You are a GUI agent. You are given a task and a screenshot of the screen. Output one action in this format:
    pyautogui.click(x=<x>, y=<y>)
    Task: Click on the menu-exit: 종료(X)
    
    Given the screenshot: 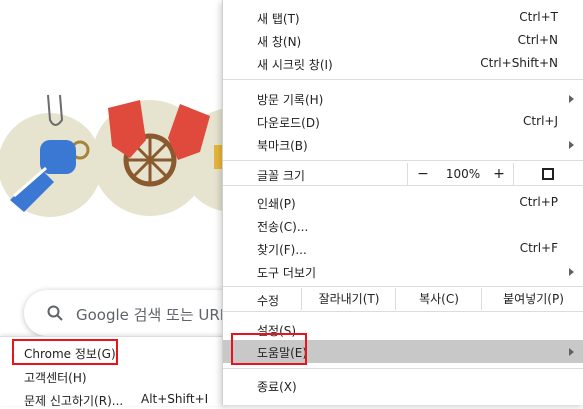 What is the action you would take?
    pyautogui.click(x=403, y=385)
    